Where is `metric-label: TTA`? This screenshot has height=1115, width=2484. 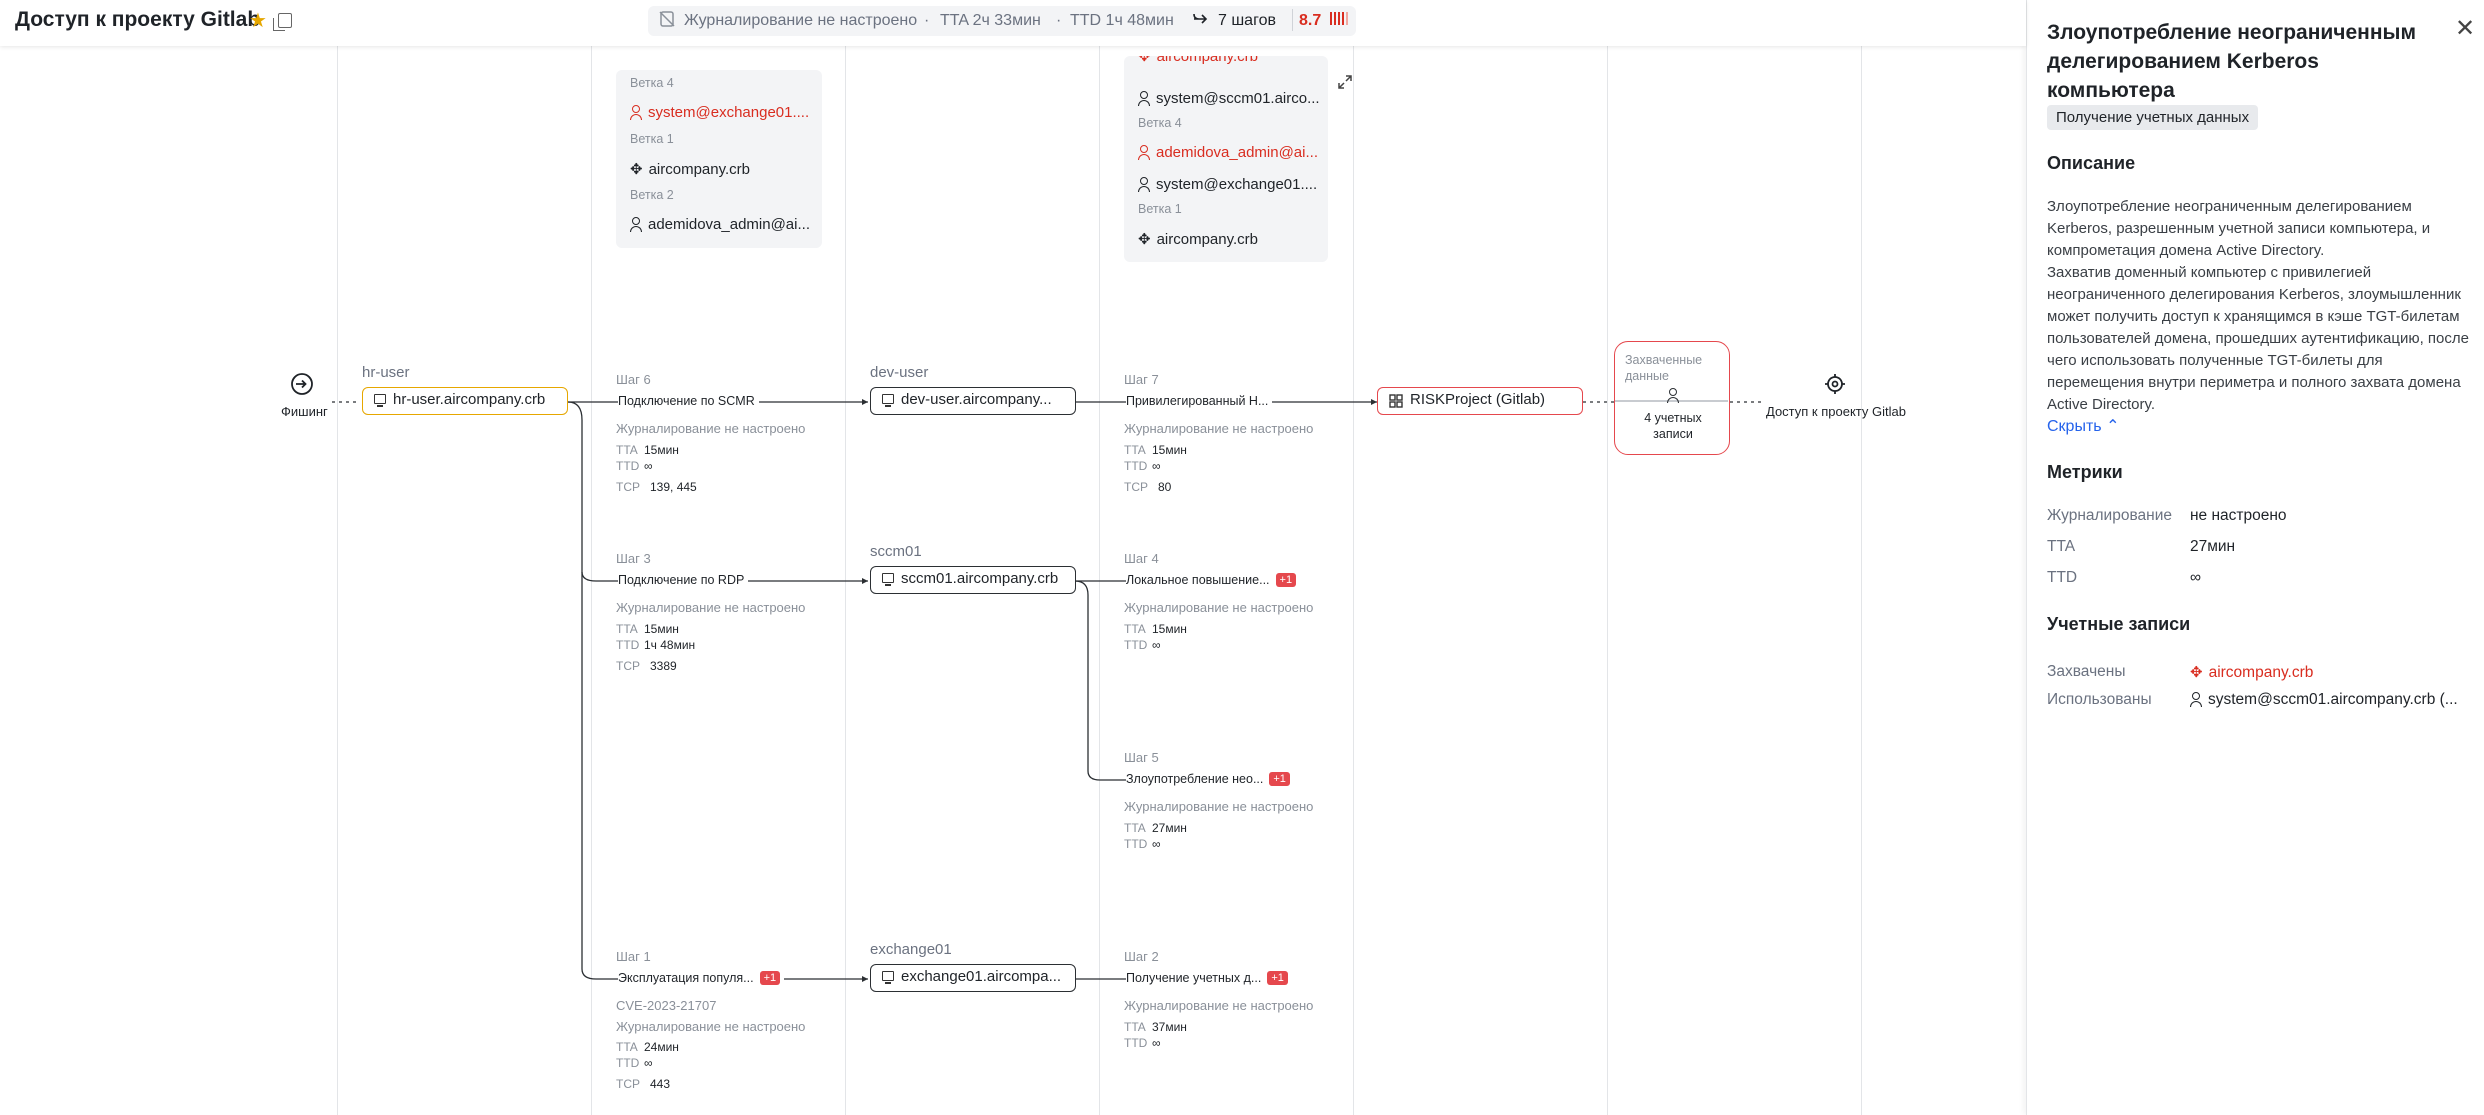
metric-label: TTA is located at coordinates (2061, 546).